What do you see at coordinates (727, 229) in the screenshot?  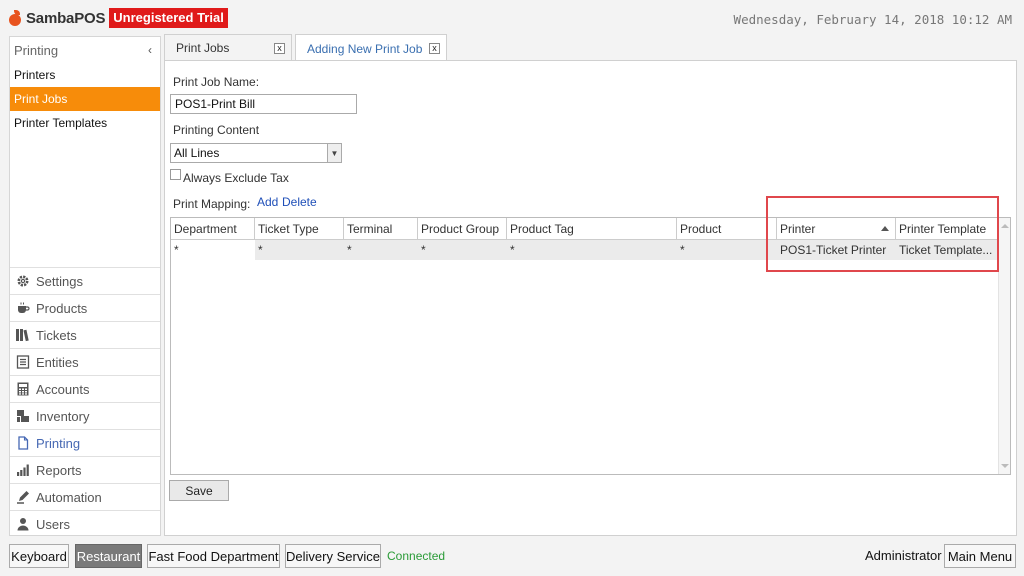 I see `column-header-product: Product` at bounding box center [727, 229].